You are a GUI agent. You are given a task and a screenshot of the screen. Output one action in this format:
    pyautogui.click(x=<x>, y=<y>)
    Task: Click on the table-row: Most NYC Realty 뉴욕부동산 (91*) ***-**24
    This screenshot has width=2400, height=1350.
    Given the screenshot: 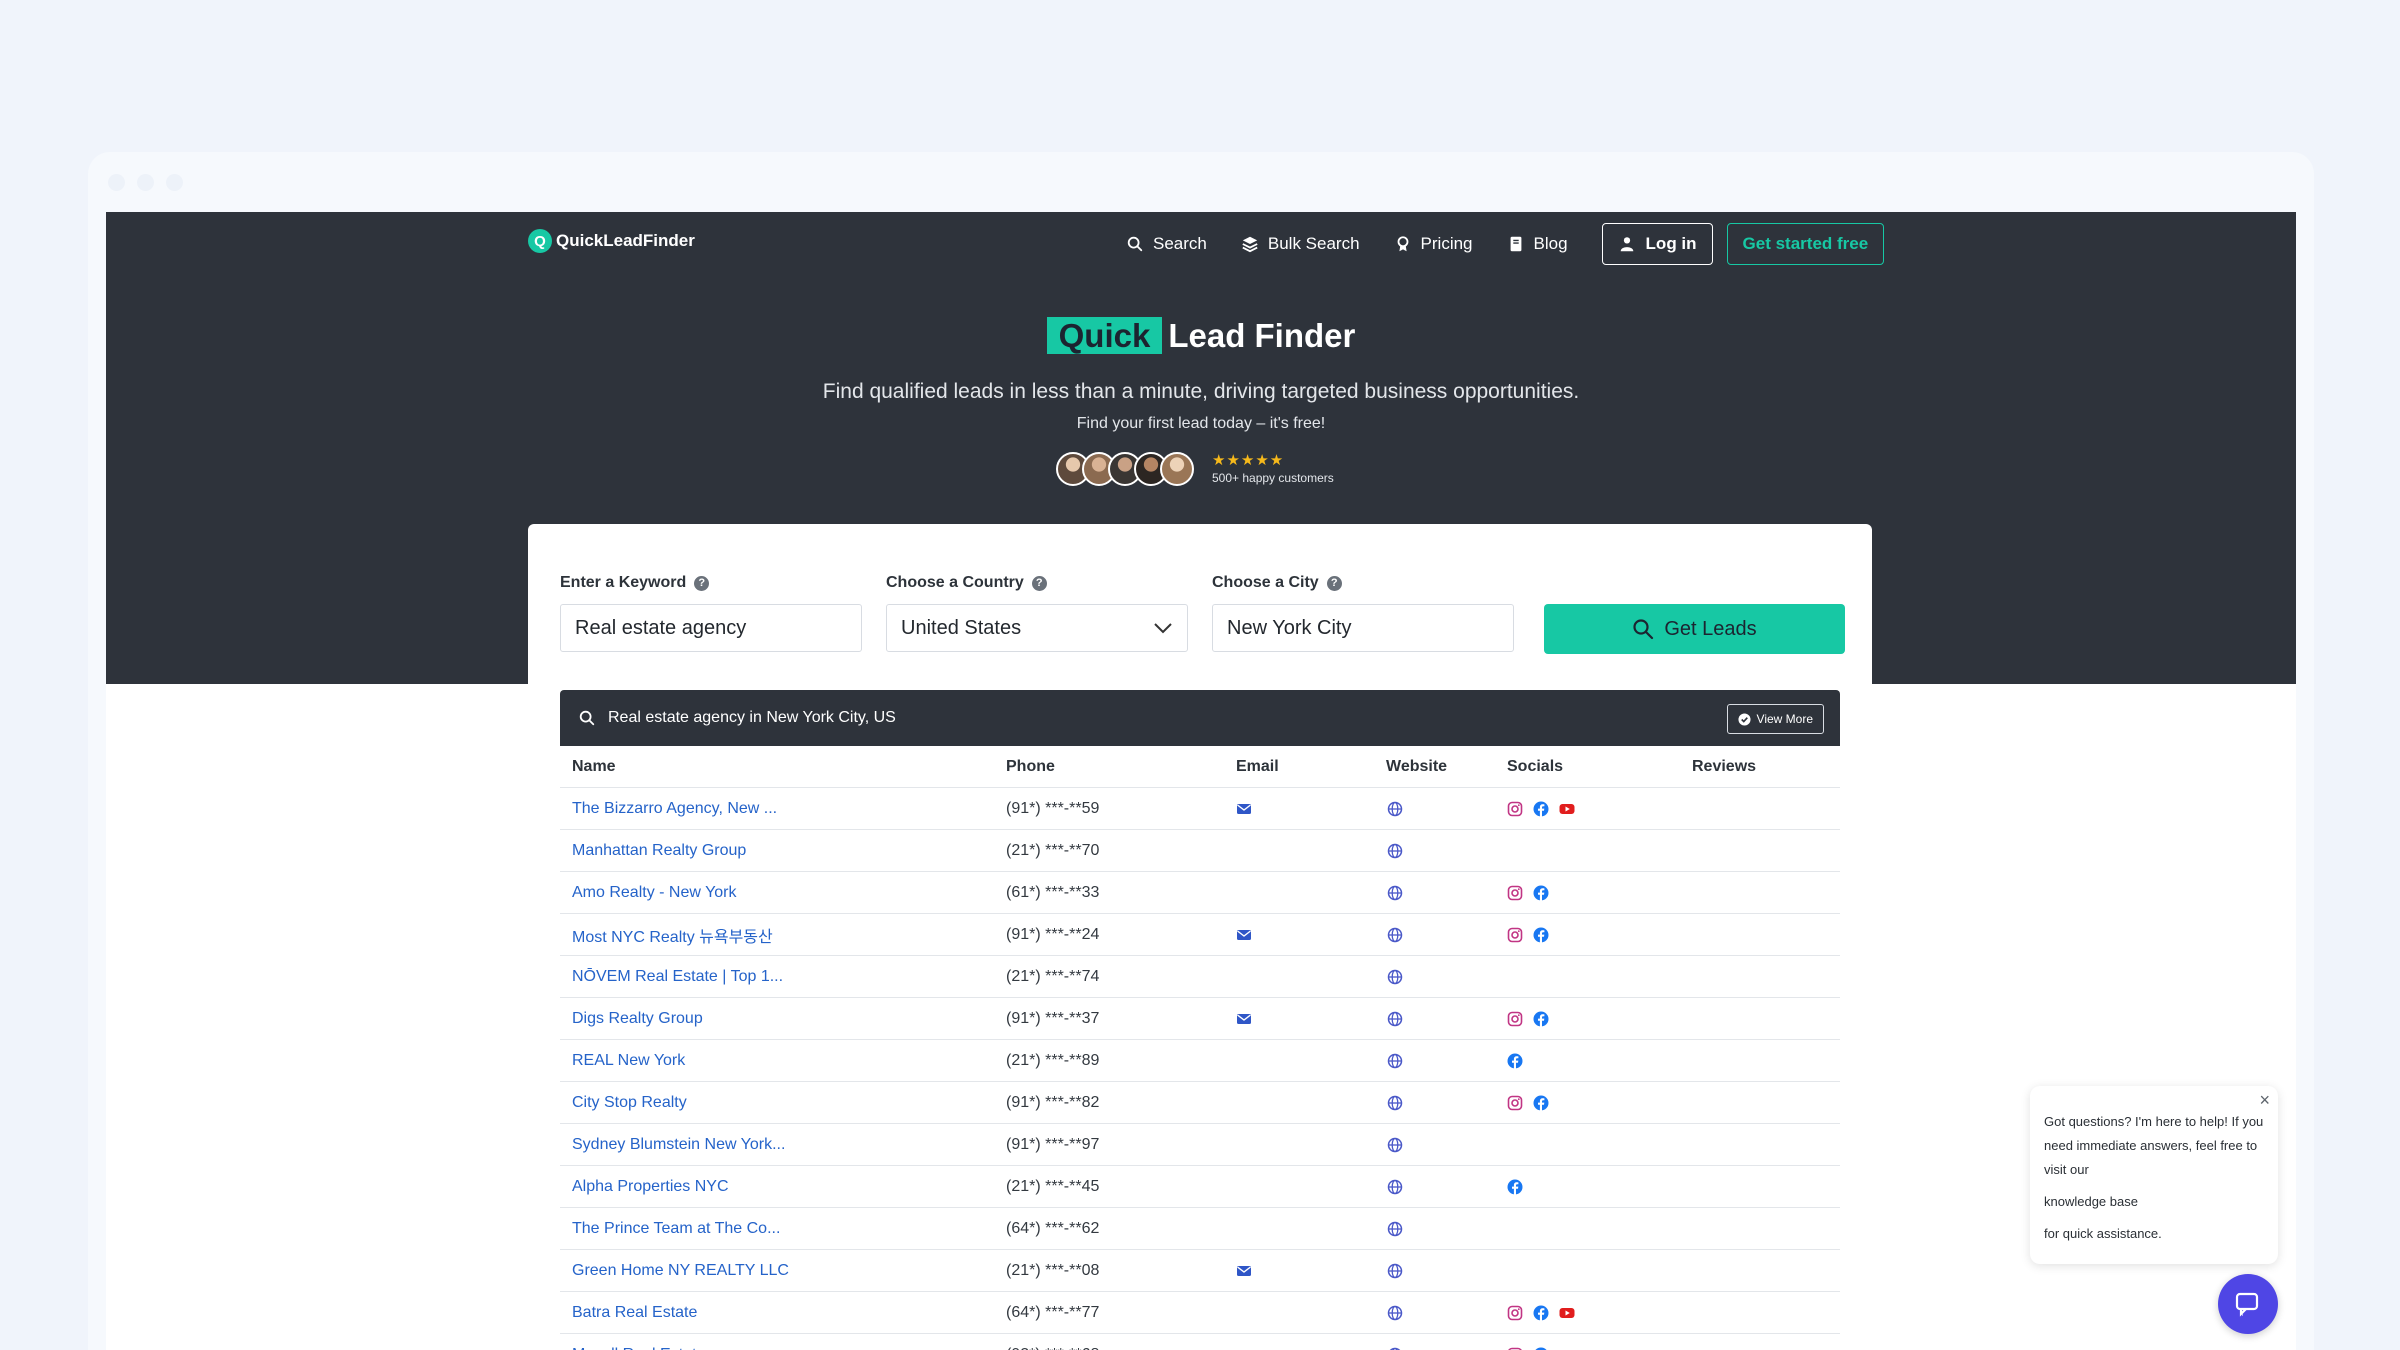 What is the action you would take?
    pyautogui.click(x=1200, y=935)
    